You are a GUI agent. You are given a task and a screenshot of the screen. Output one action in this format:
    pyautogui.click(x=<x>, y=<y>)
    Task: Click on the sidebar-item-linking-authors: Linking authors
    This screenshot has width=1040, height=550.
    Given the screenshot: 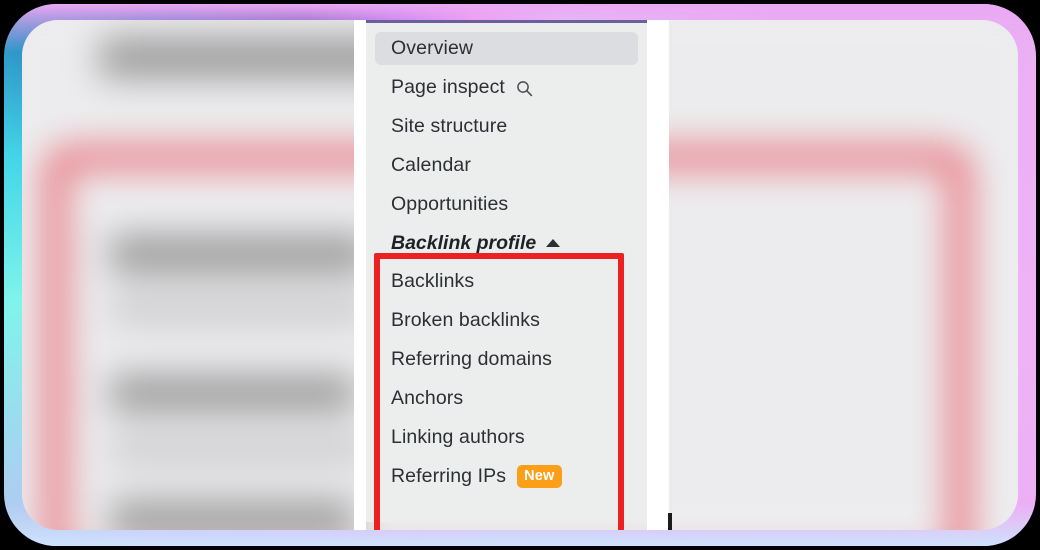 What is the action you would take?
    pyautogui.click(x=506, y=437)
    